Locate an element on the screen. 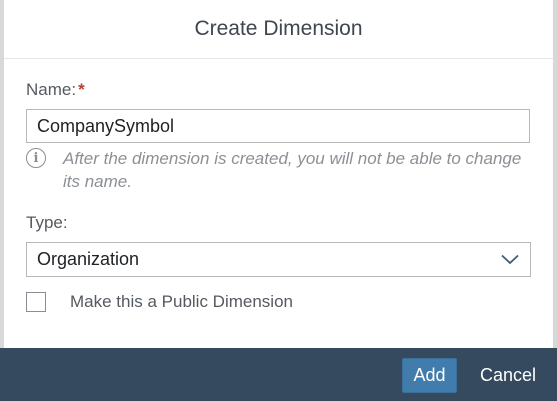 Image resolution: width=557 pixels, height=401 pixels. dialog-right-edge is located at coordinates (555, 174).